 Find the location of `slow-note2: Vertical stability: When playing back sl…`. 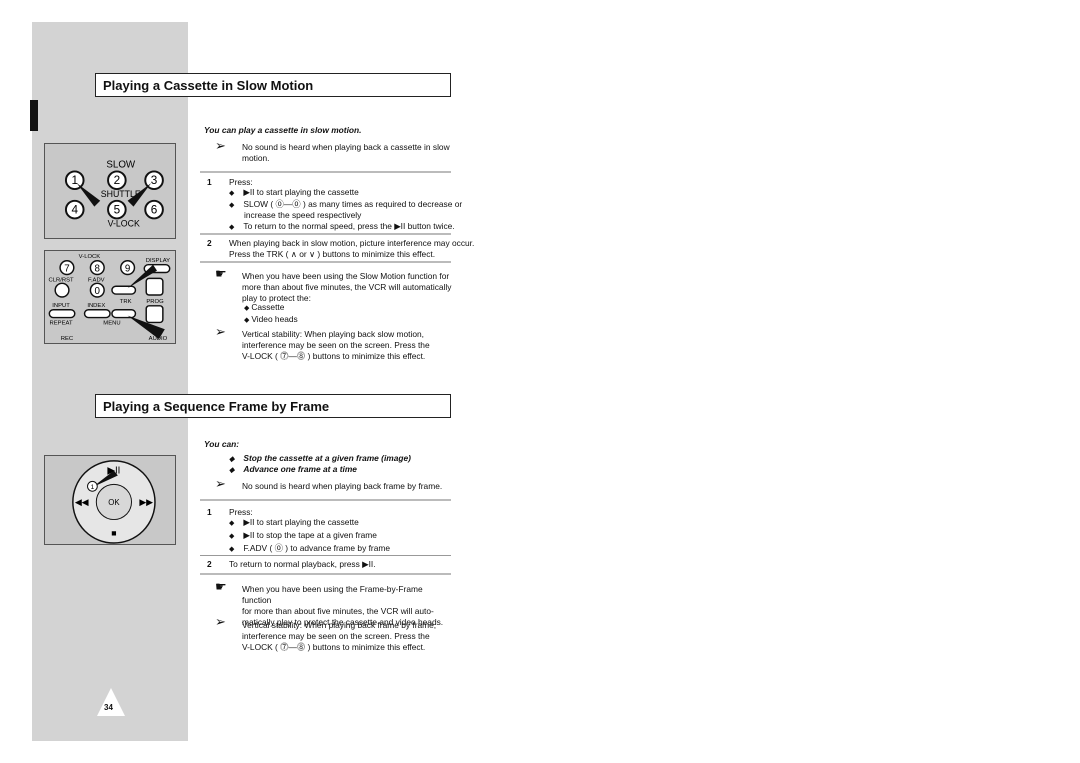

slow-note2: Vertical stability: When playing back sl… is located at coordinates (336, 345).